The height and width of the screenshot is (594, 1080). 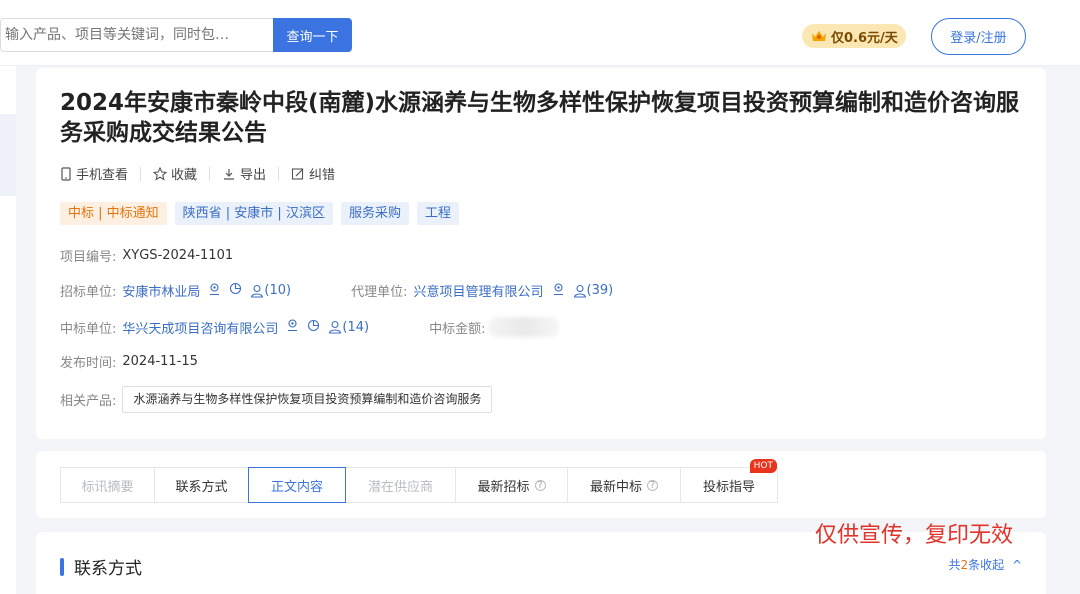 I want to click on tag-industry: 工程, so click(x=437, y=213).